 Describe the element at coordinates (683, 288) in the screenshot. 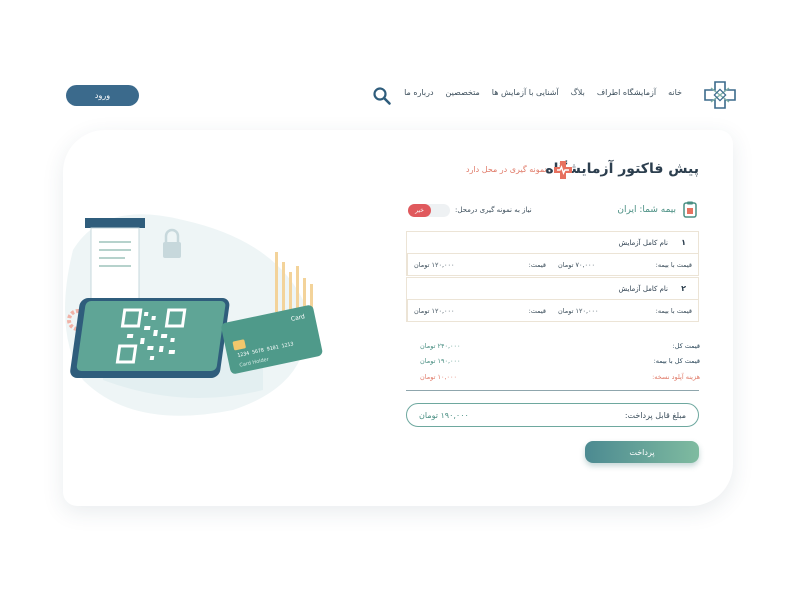

I see `test-number: ۲` at that location.